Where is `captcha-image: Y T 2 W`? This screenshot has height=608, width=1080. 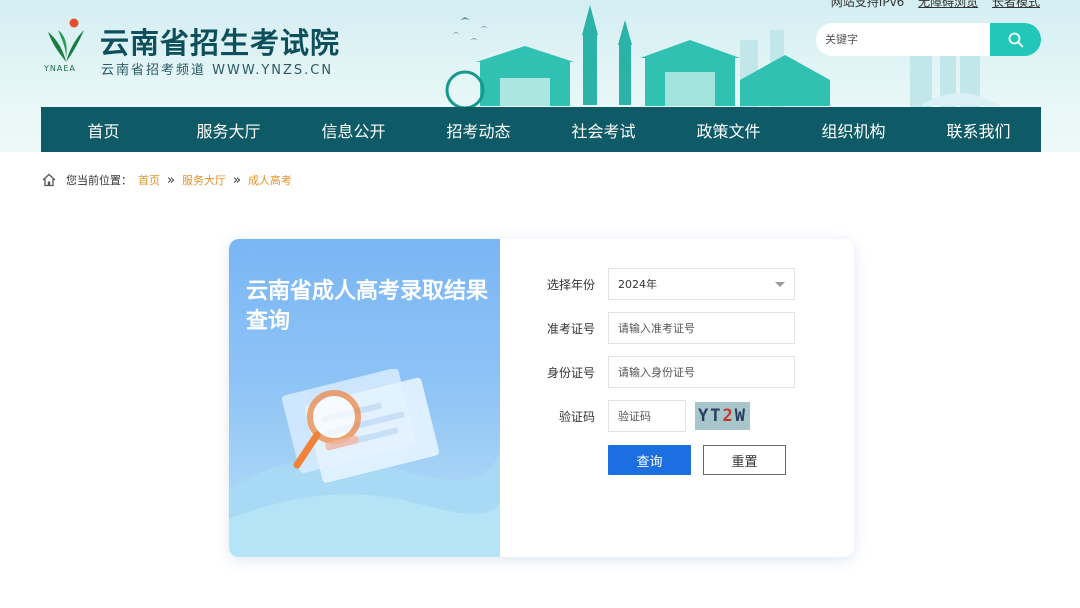
captcha-image: Y T 2 W is located at coordinates (722, 416).